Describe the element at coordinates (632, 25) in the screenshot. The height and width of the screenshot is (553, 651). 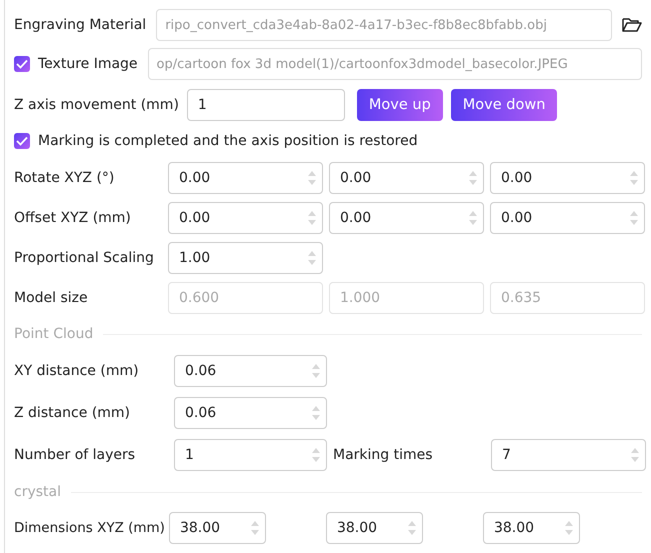
I see `folder-icon` at that location.